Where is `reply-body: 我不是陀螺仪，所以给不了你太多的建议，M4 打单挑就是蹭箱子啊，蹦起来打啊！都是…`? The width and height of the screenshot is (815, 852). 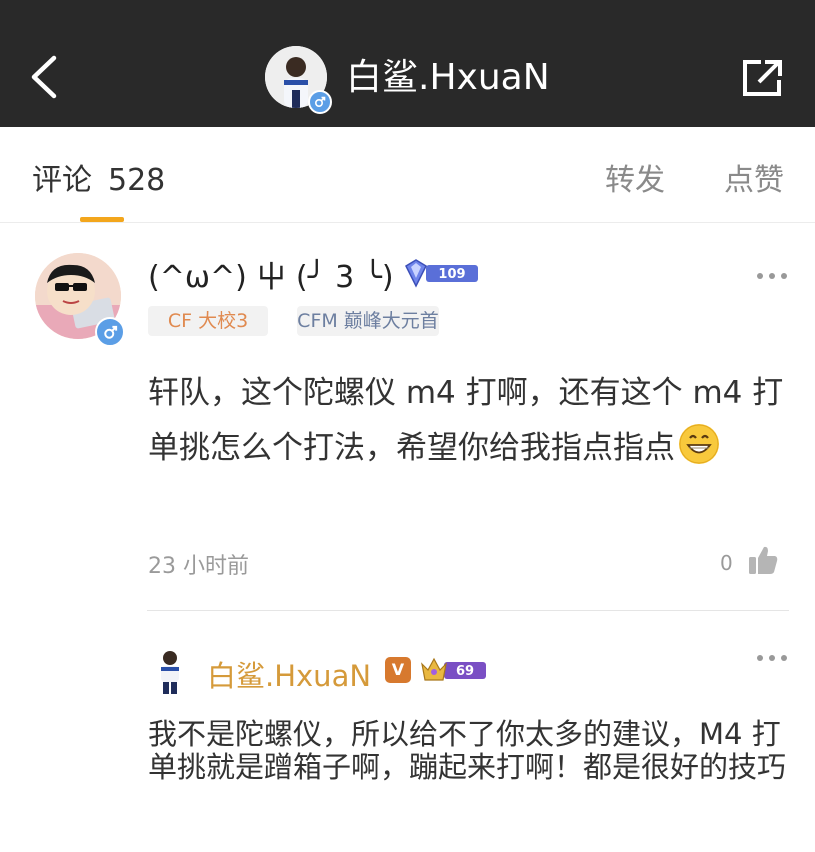
reply-body: 我不是陀螺仪，所以给不了你太多的建议，M4 打单挑就是蹭箱子啊，蹦起来打啊！都是… is located at coordinates (467, 750).